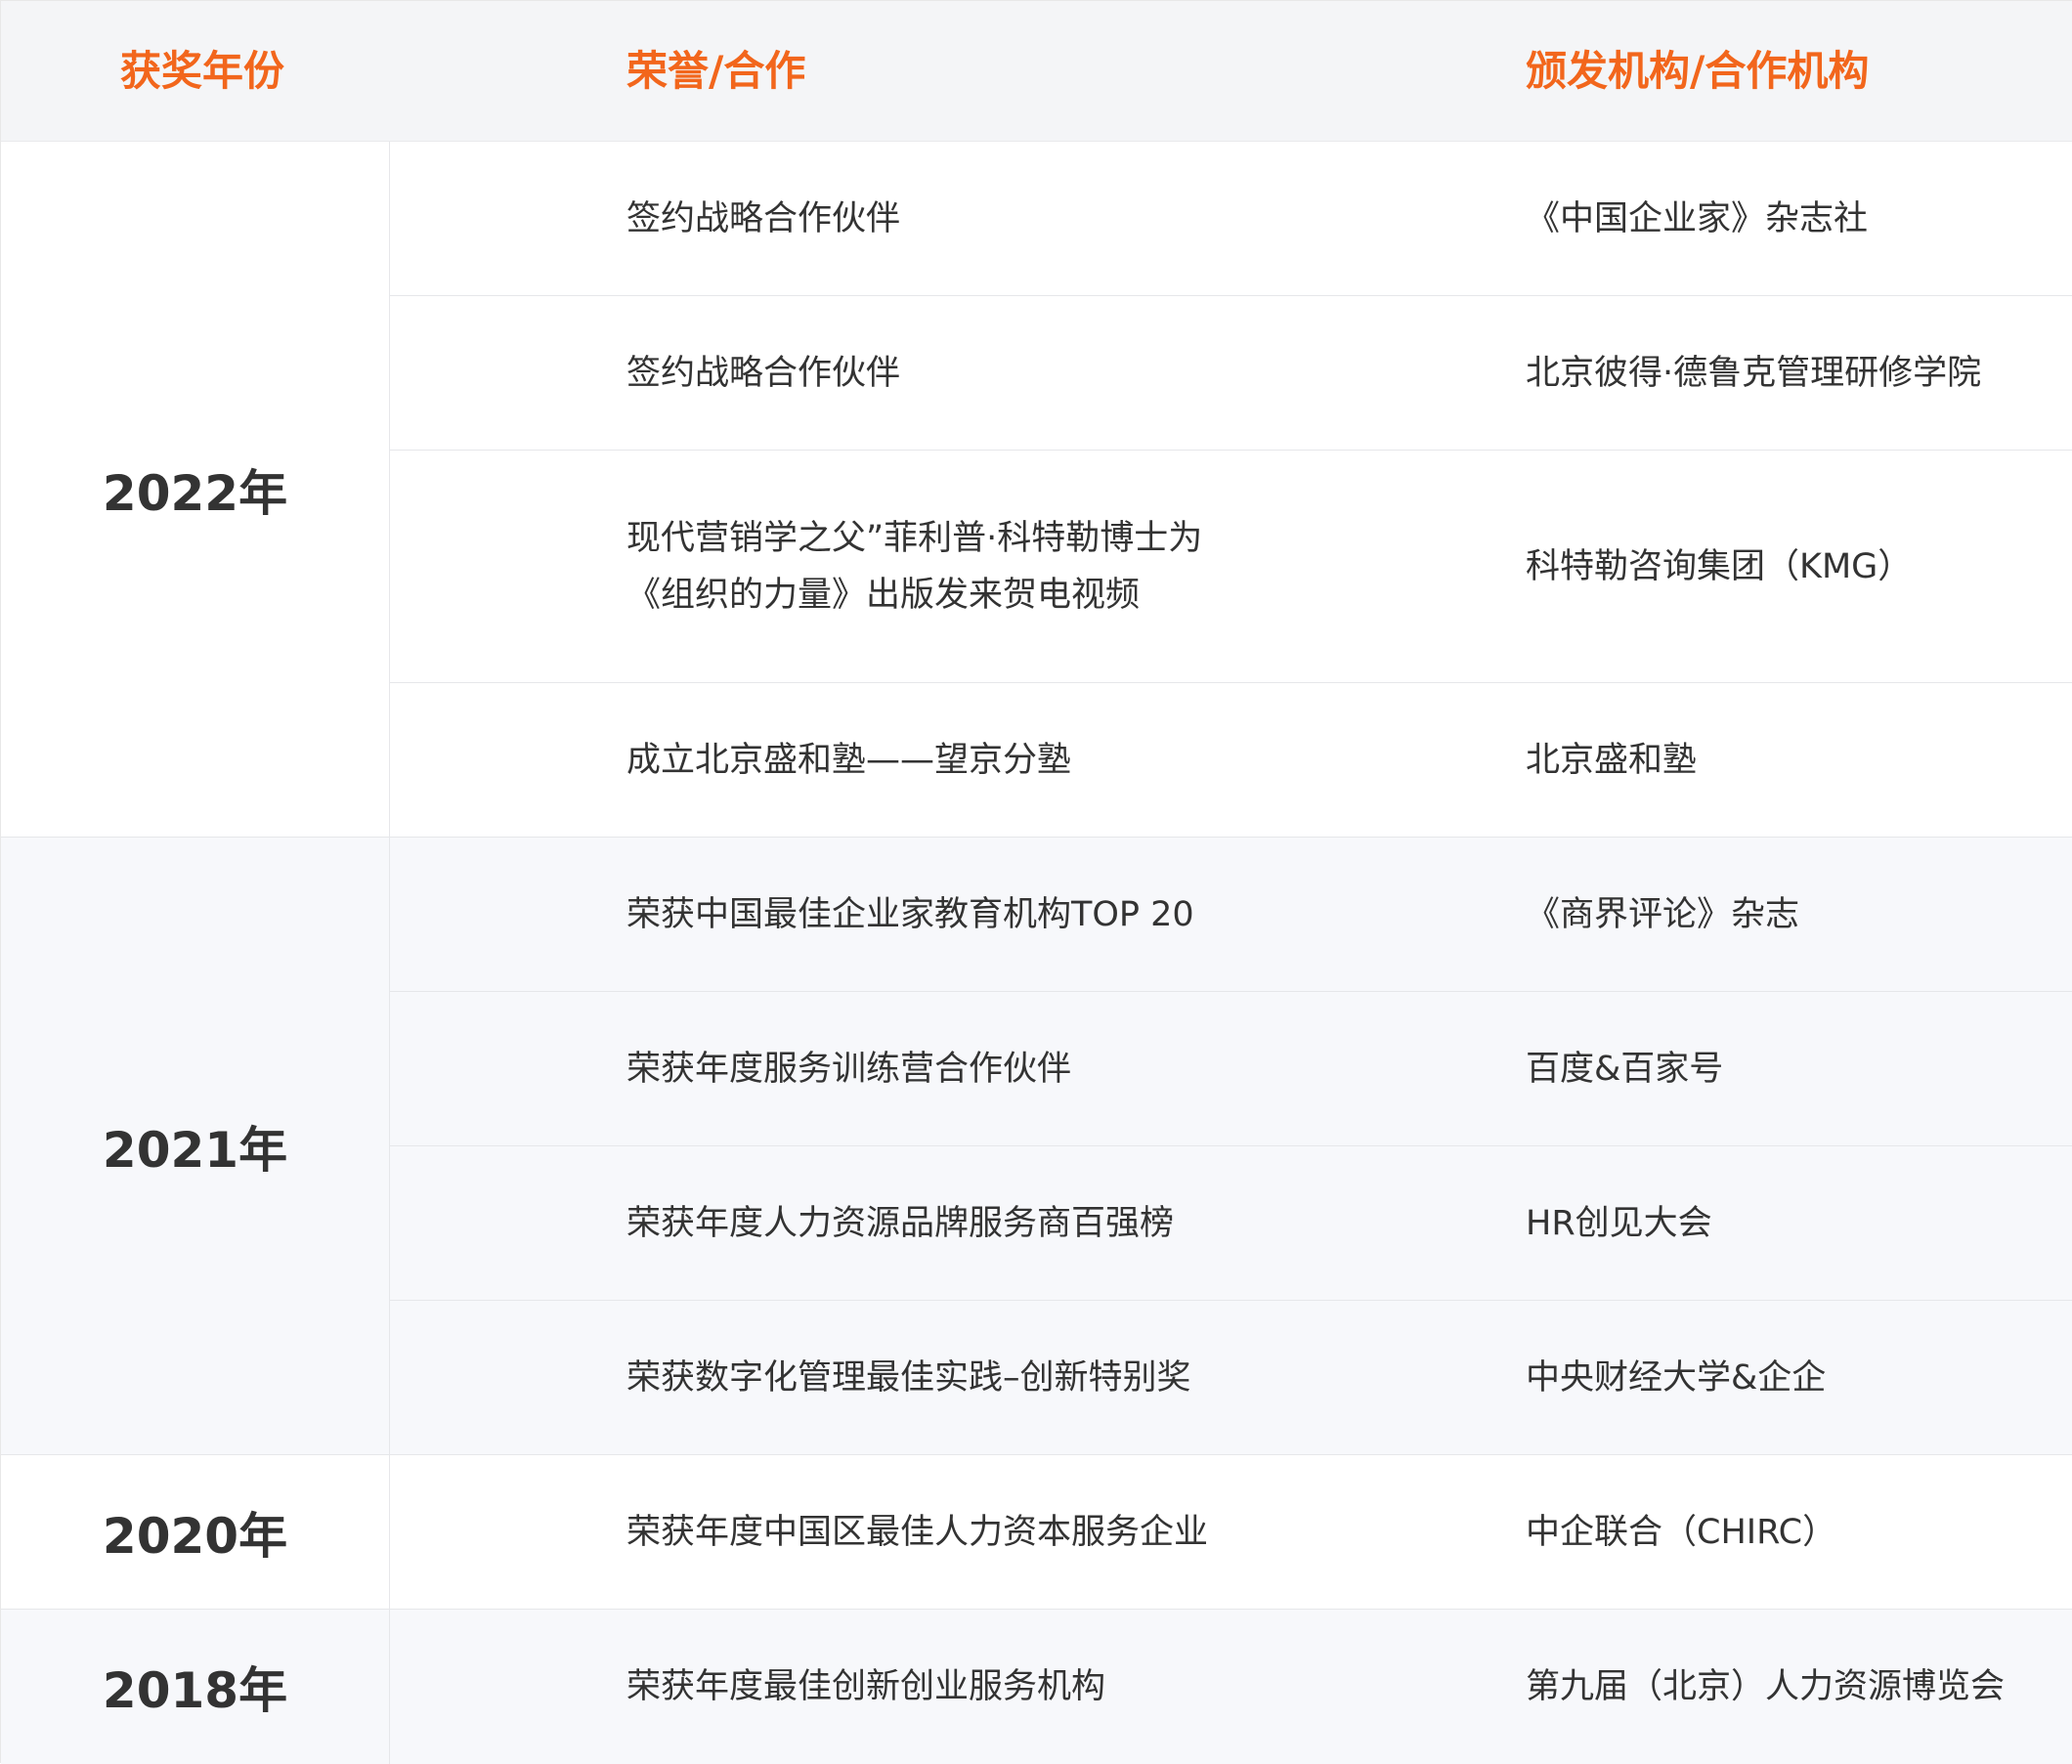 This screenshot has width=2072, height=1764. What do you see at coordinates (195, 1532) in the screenshot?
I see `year-cell: 2020年` at bounding box center [195, 1532].